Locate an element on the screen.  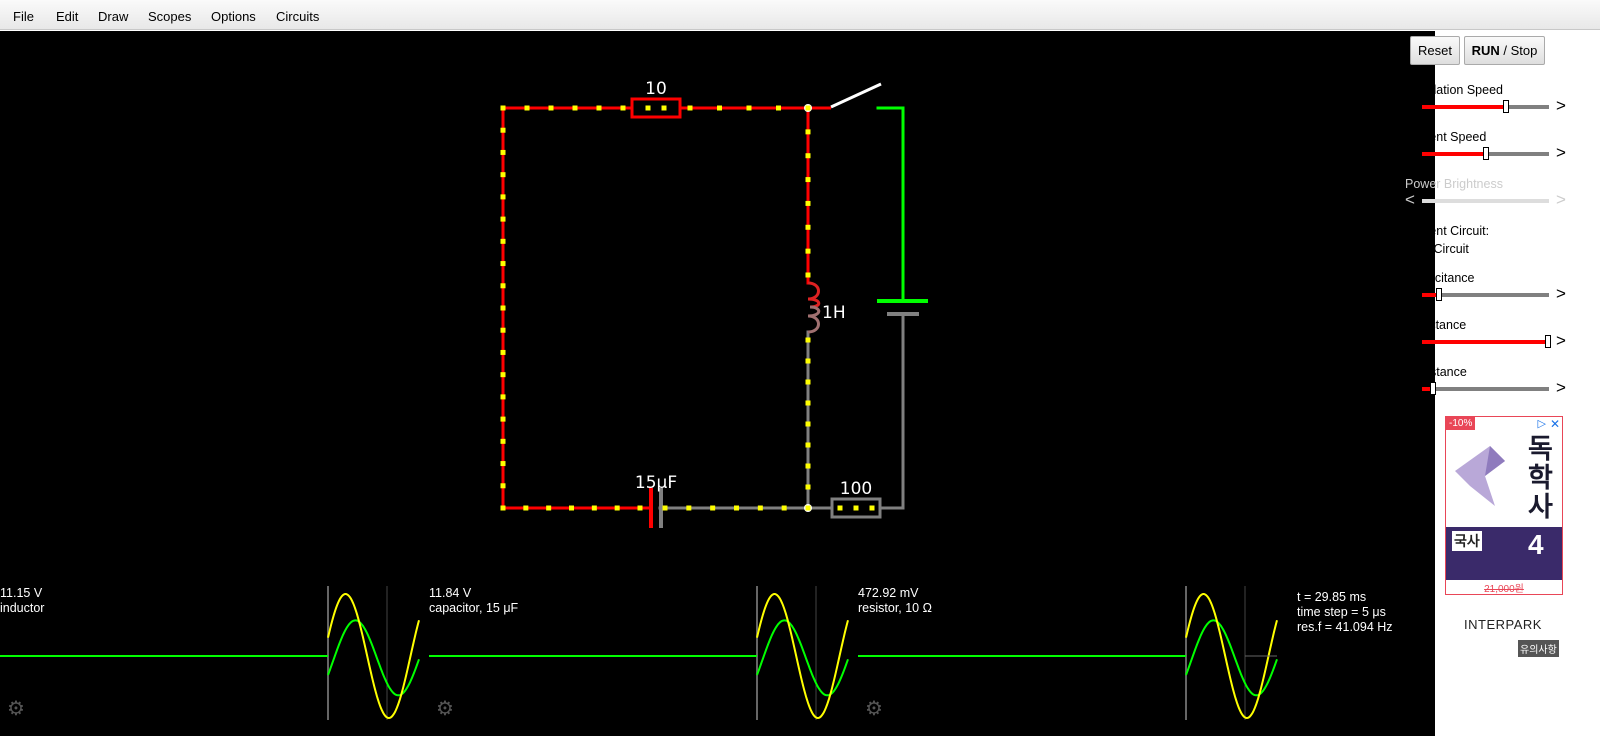
menu-file: File is located at coordinates (23, 16).